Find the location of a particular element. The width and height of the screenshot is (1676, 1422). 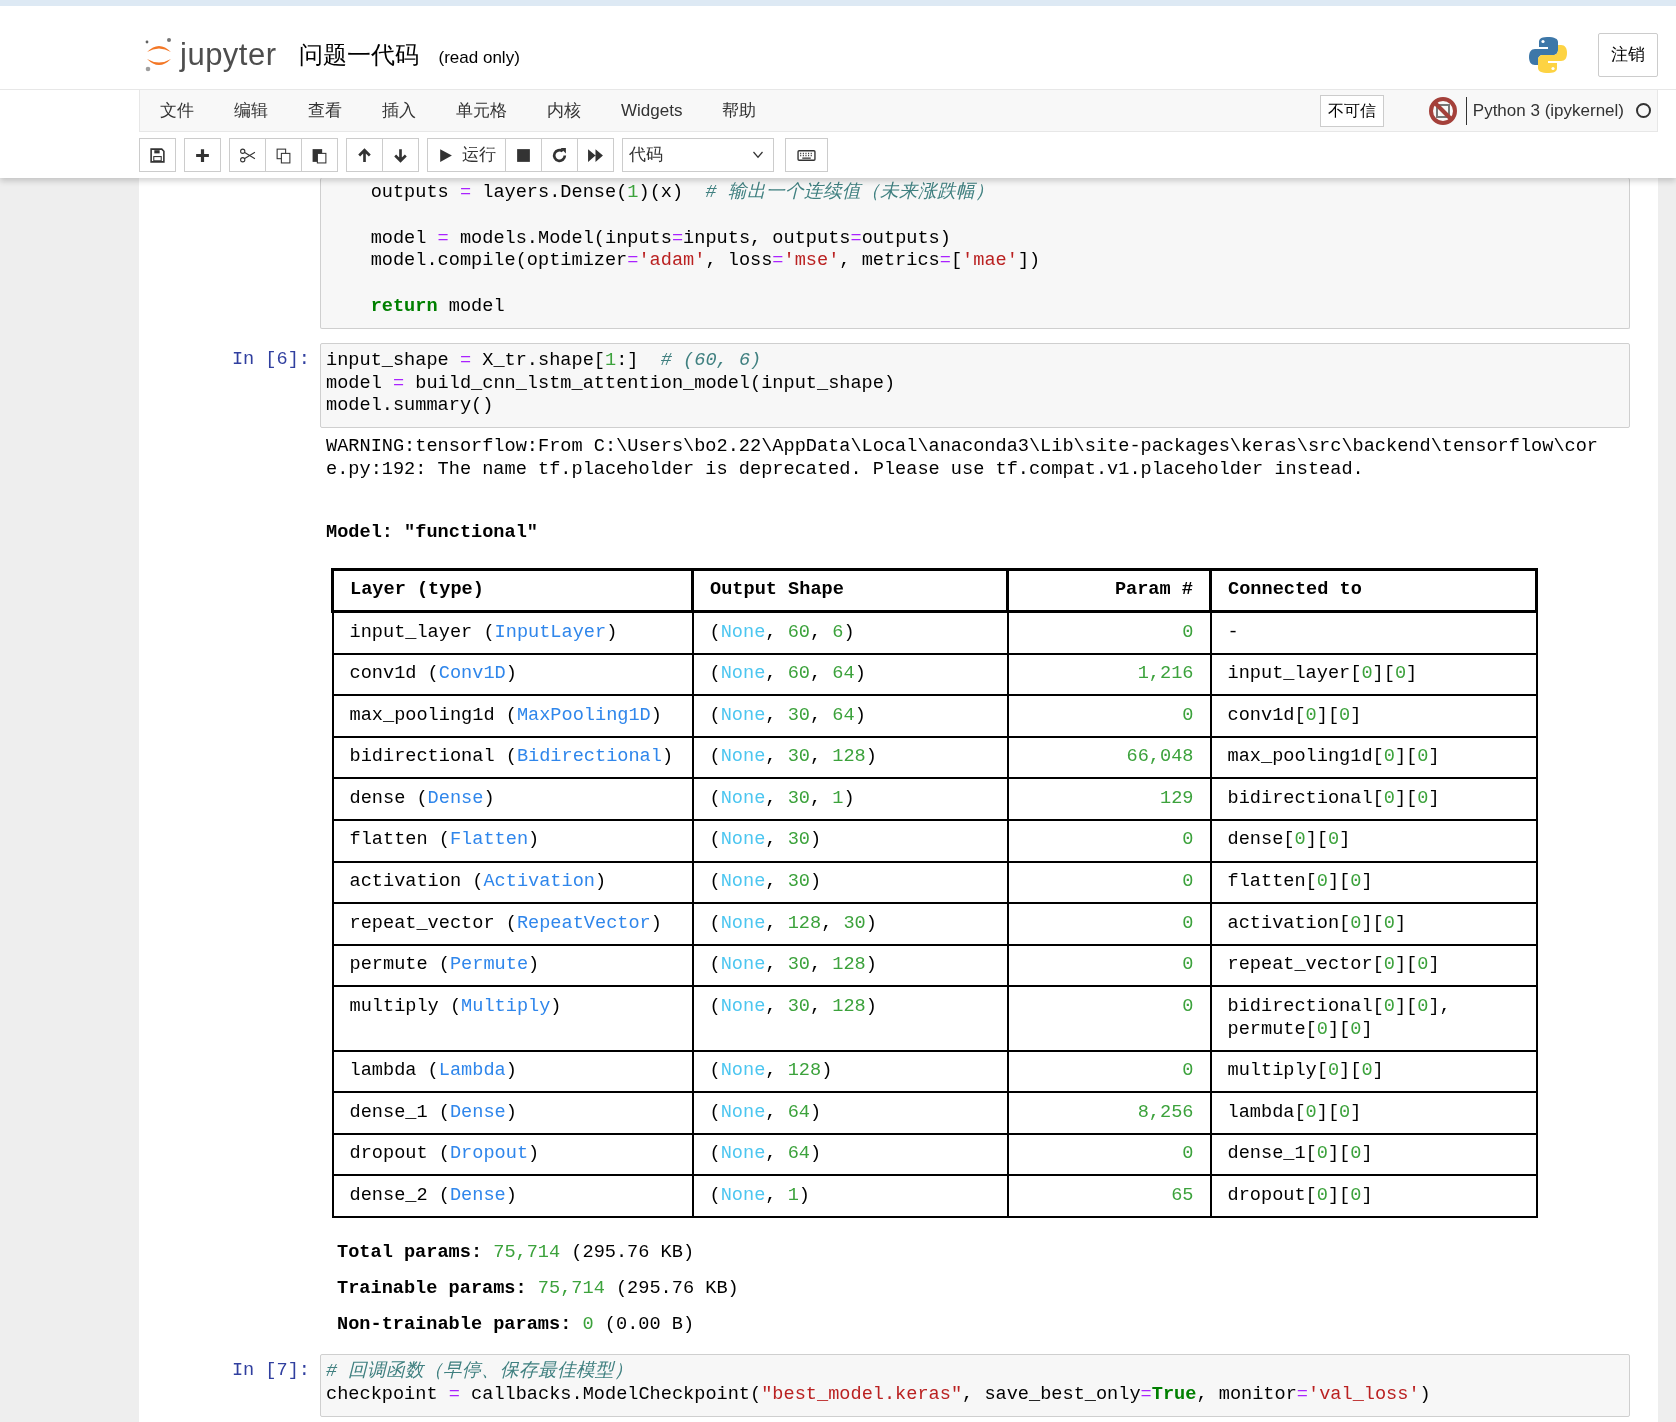

code-line: input_shape = X_tr.shape[1:] # (60, 6) is located at coordinates (544, 361).